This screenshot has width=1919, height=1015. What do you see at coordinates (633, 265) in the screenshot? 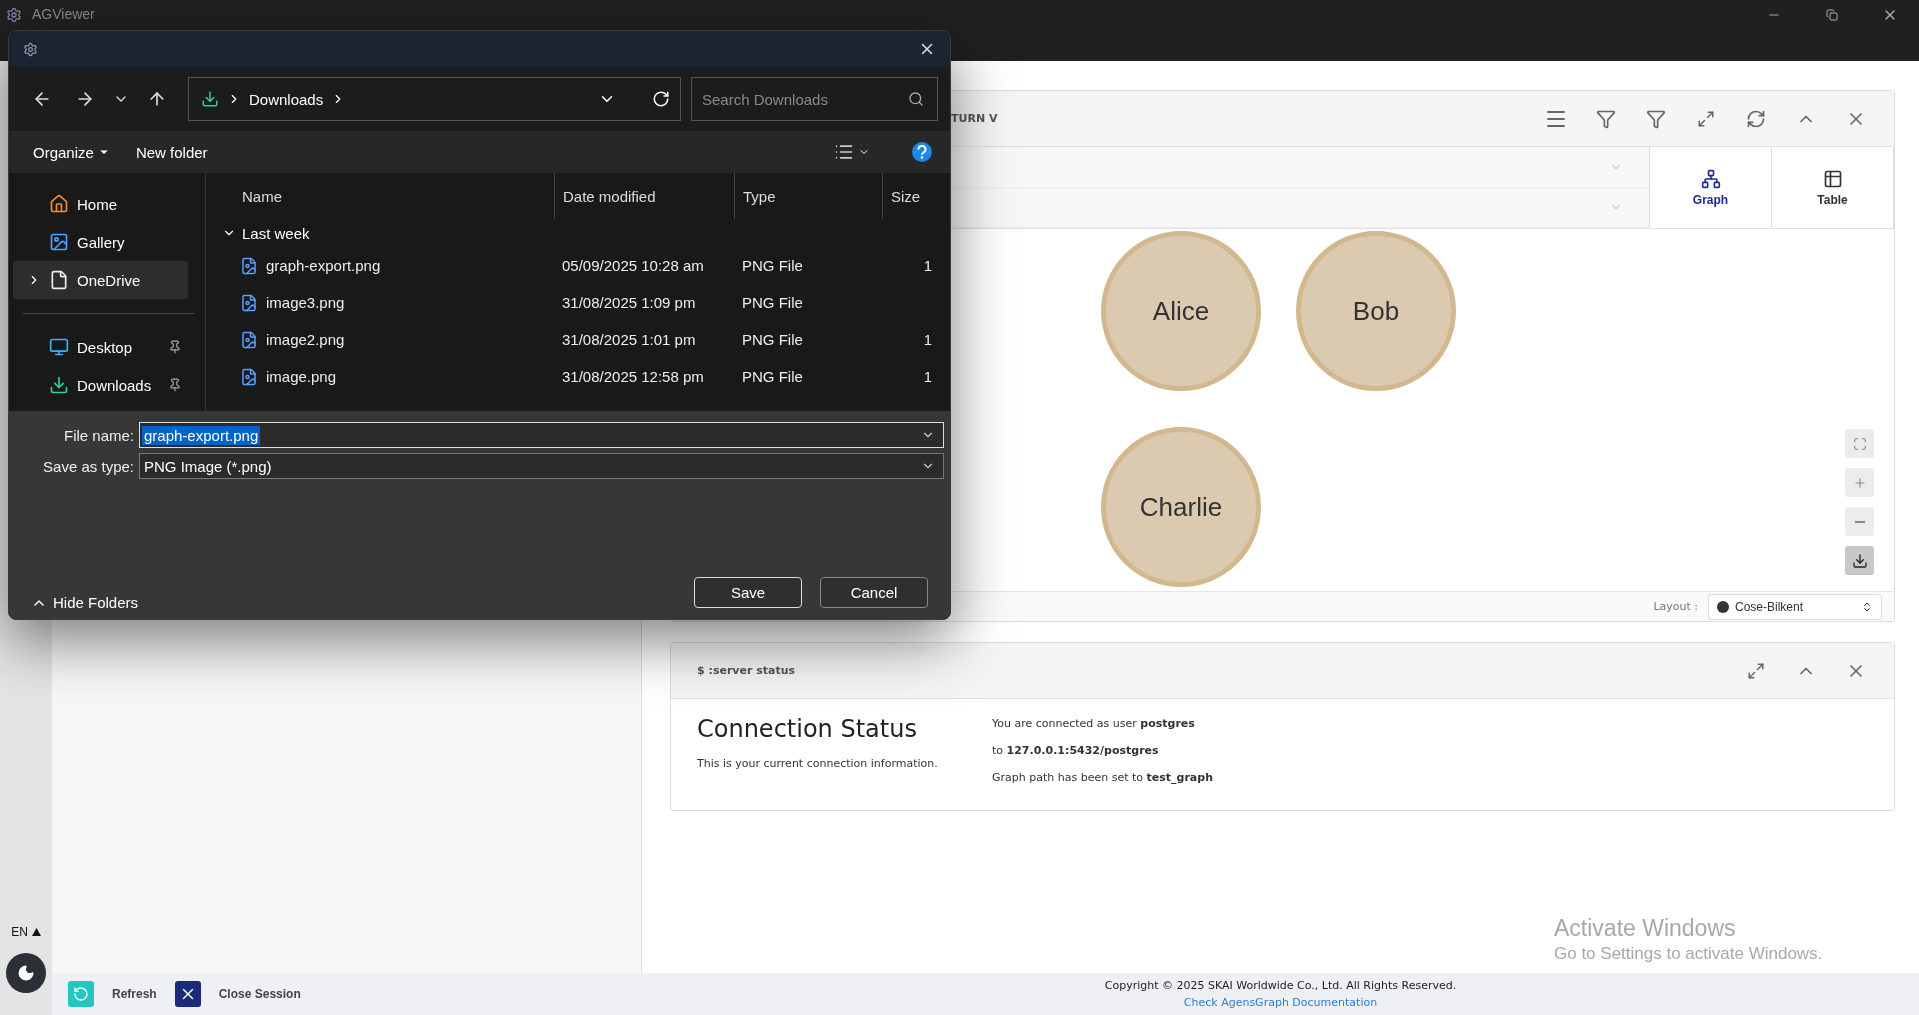
I see `file-date: 05/09/2025 10:28 am` at bounding box center [633, 265].